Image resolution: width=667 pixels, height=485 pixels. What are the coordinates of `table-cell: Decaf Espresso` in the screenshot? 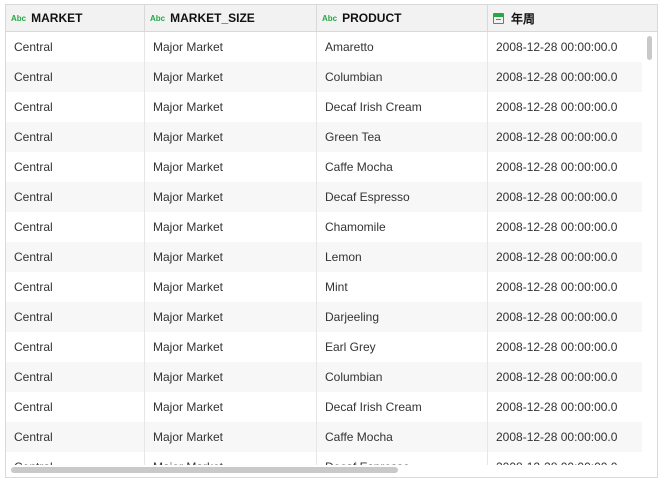 It's located at (402, 197).